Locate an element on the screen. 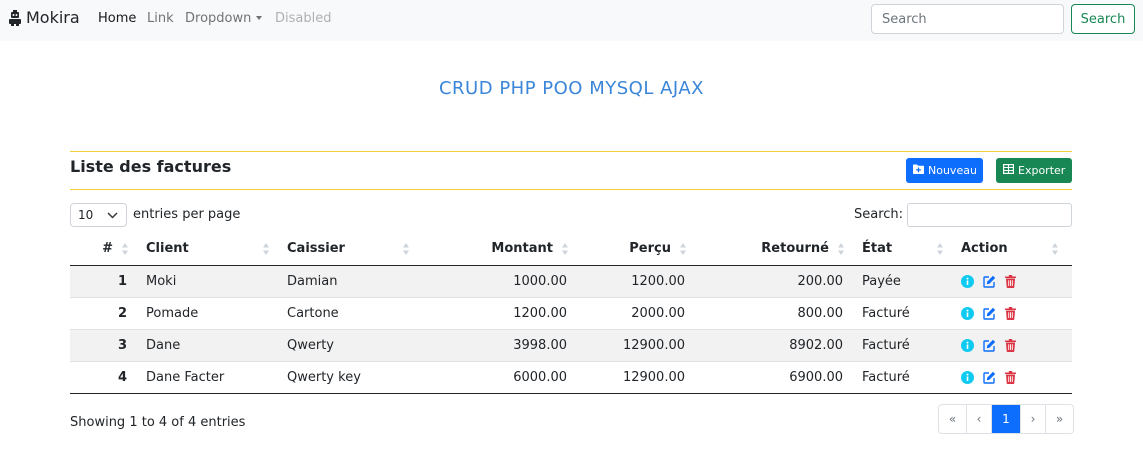 This screenshot has width=1143, height=476. cell-client: Pomade is located at coordinates (172, 313).